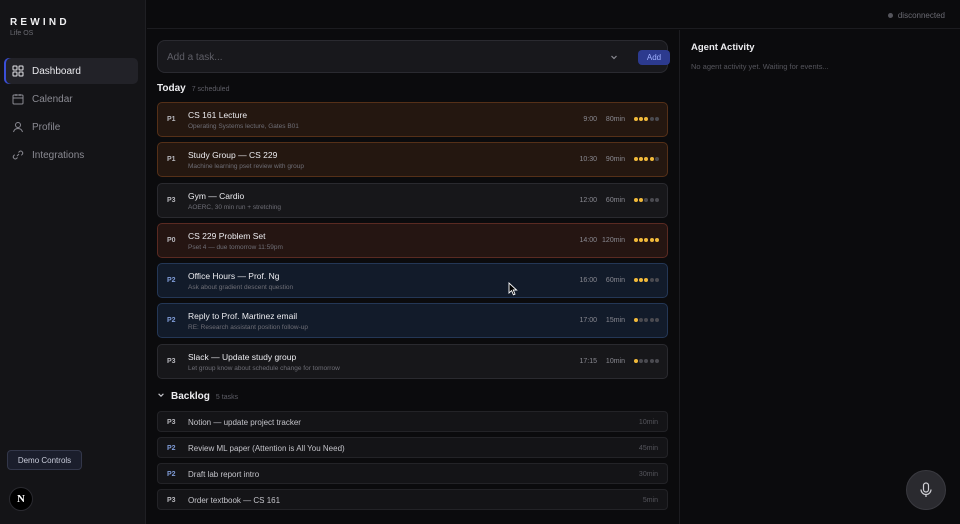 This screenshot has height=524, width=960. I want to click on add-task-input, so click(382, 57).